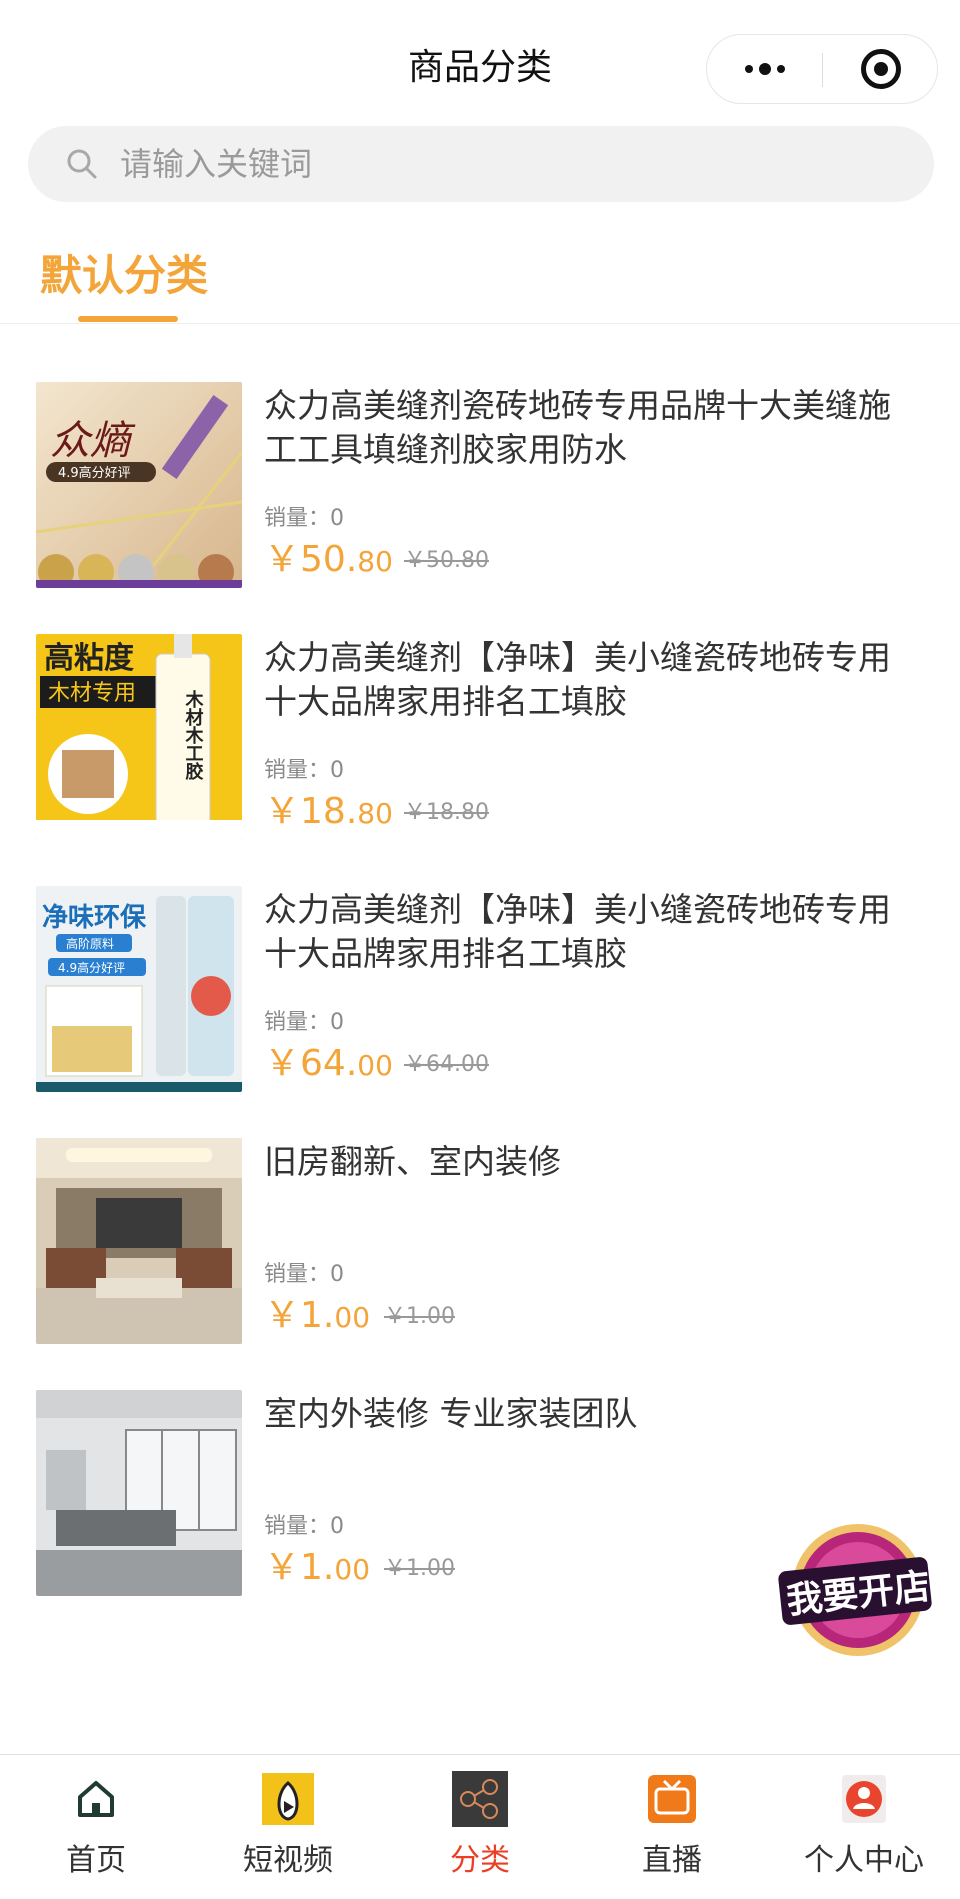 The height and width of the screenshot is (1899, 960). I want to click on bottom-tab-bar: 首页 短视频 分类 直播 个人中心, so click(480, 1826).